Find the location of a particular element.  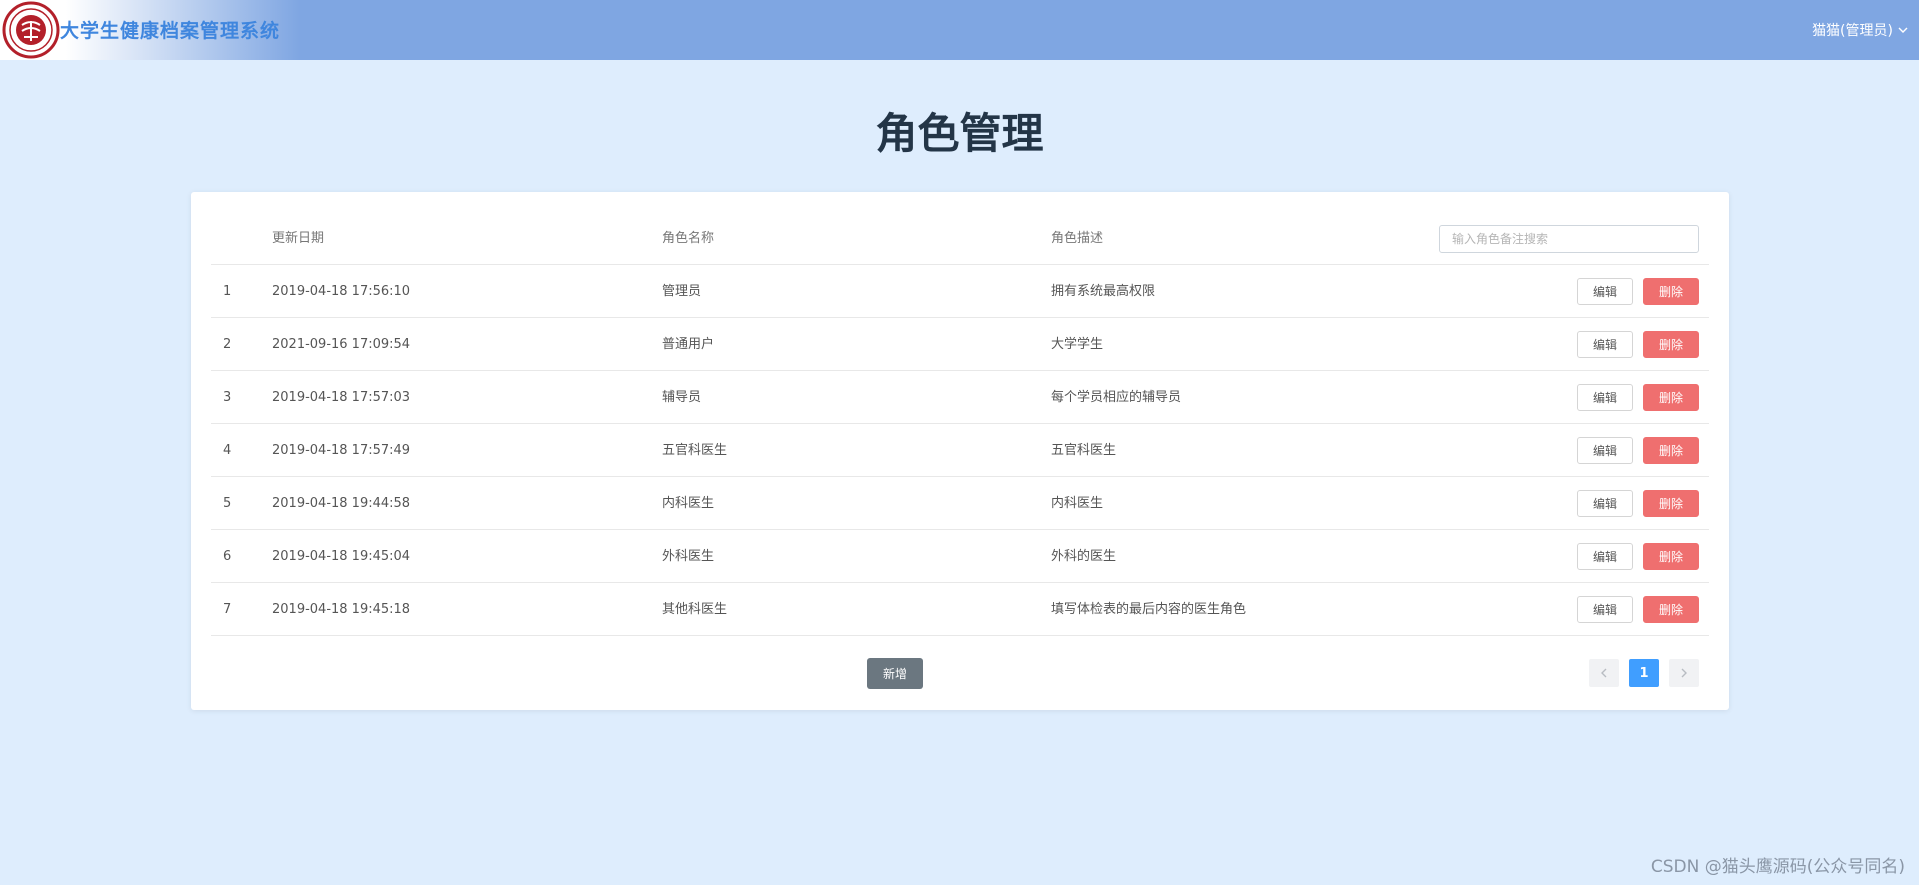

top-navbar: 大学生健康档案管理系统 猫猫(管理员) is located at coordinates (959, 30).